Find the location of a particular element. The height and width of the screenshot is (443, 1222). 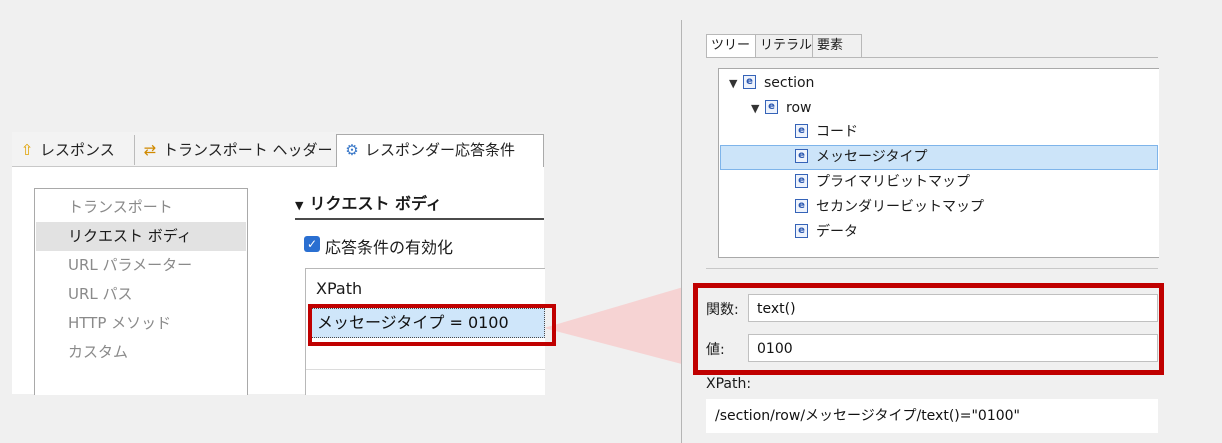

nav-item-url-path: URL パス is located at coordinates (141, 294).